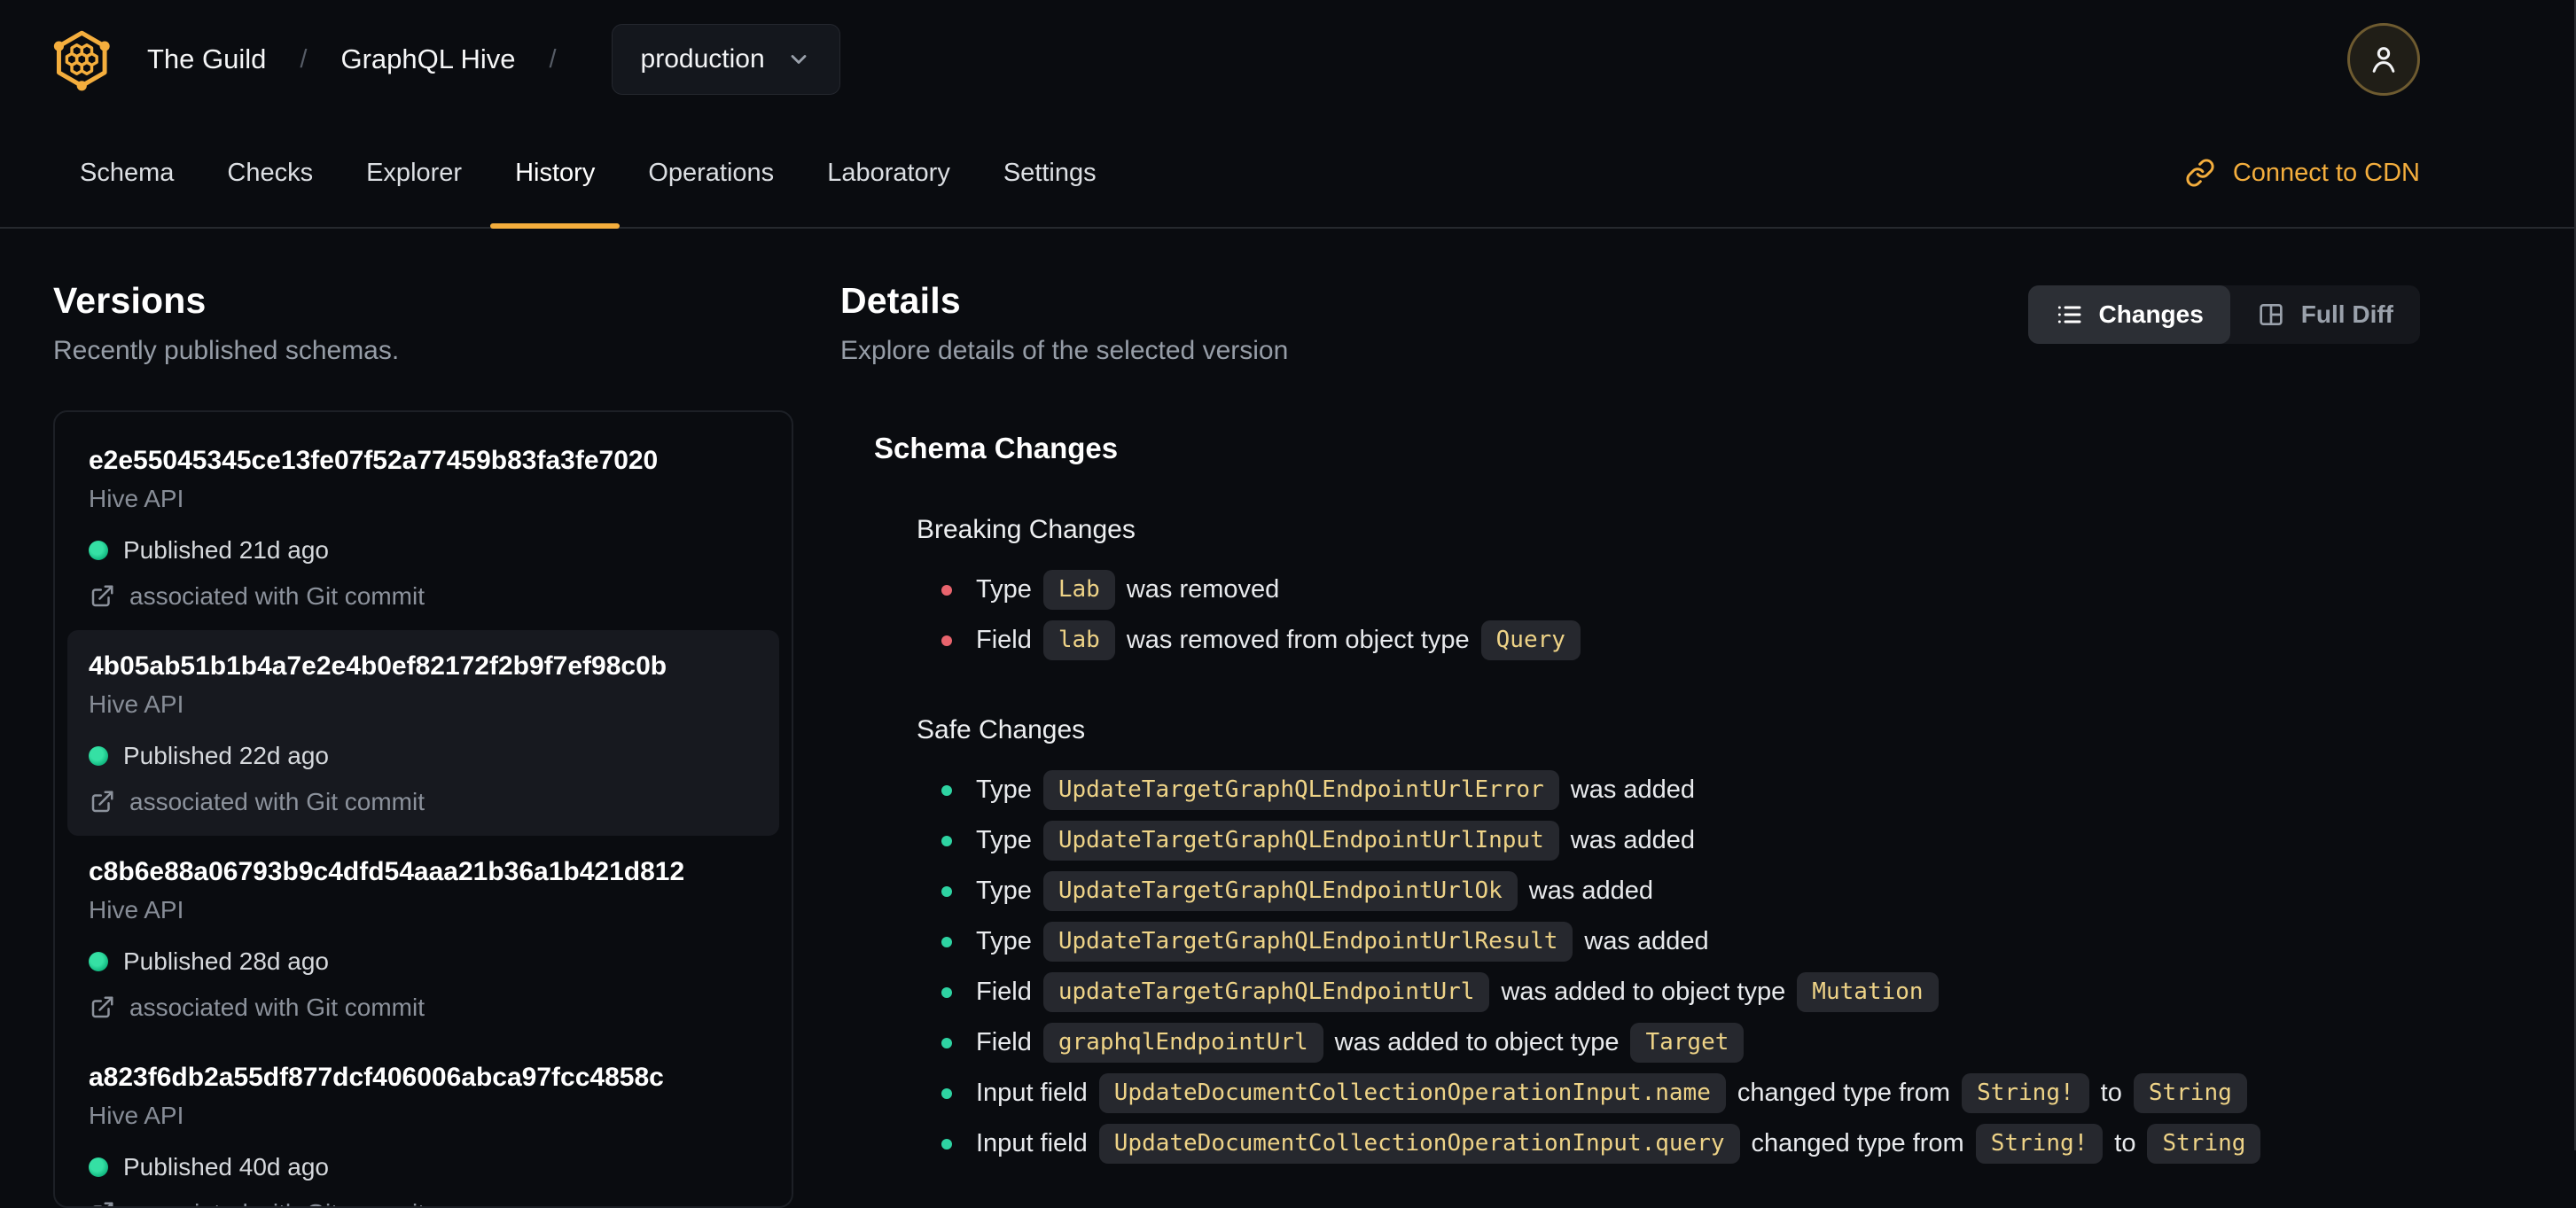 This screenshot has height=1208, width=2576. Describe the element at coordinates (427, 59) in the screenshot. I see `breadcrumb-project: GraphQL Hive` at that location.